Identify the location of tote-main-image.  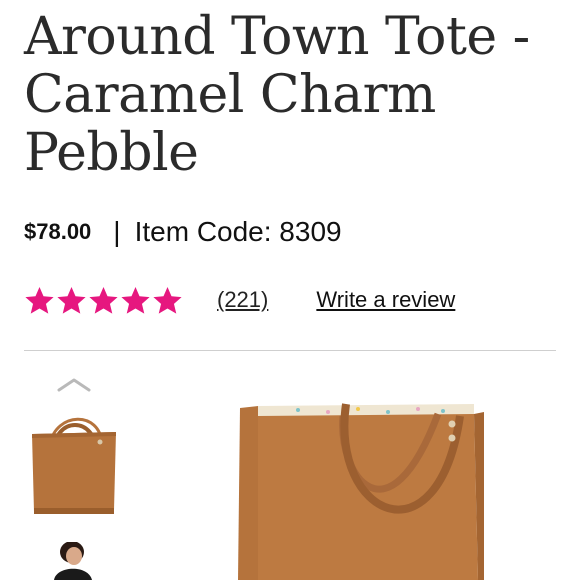
(361, 488).